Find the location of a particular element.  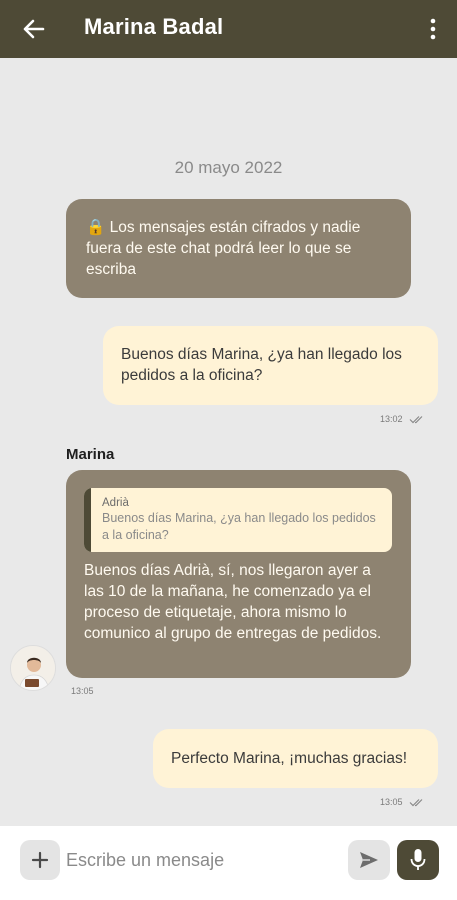

plus-icon is located at coordinates (40, 860).